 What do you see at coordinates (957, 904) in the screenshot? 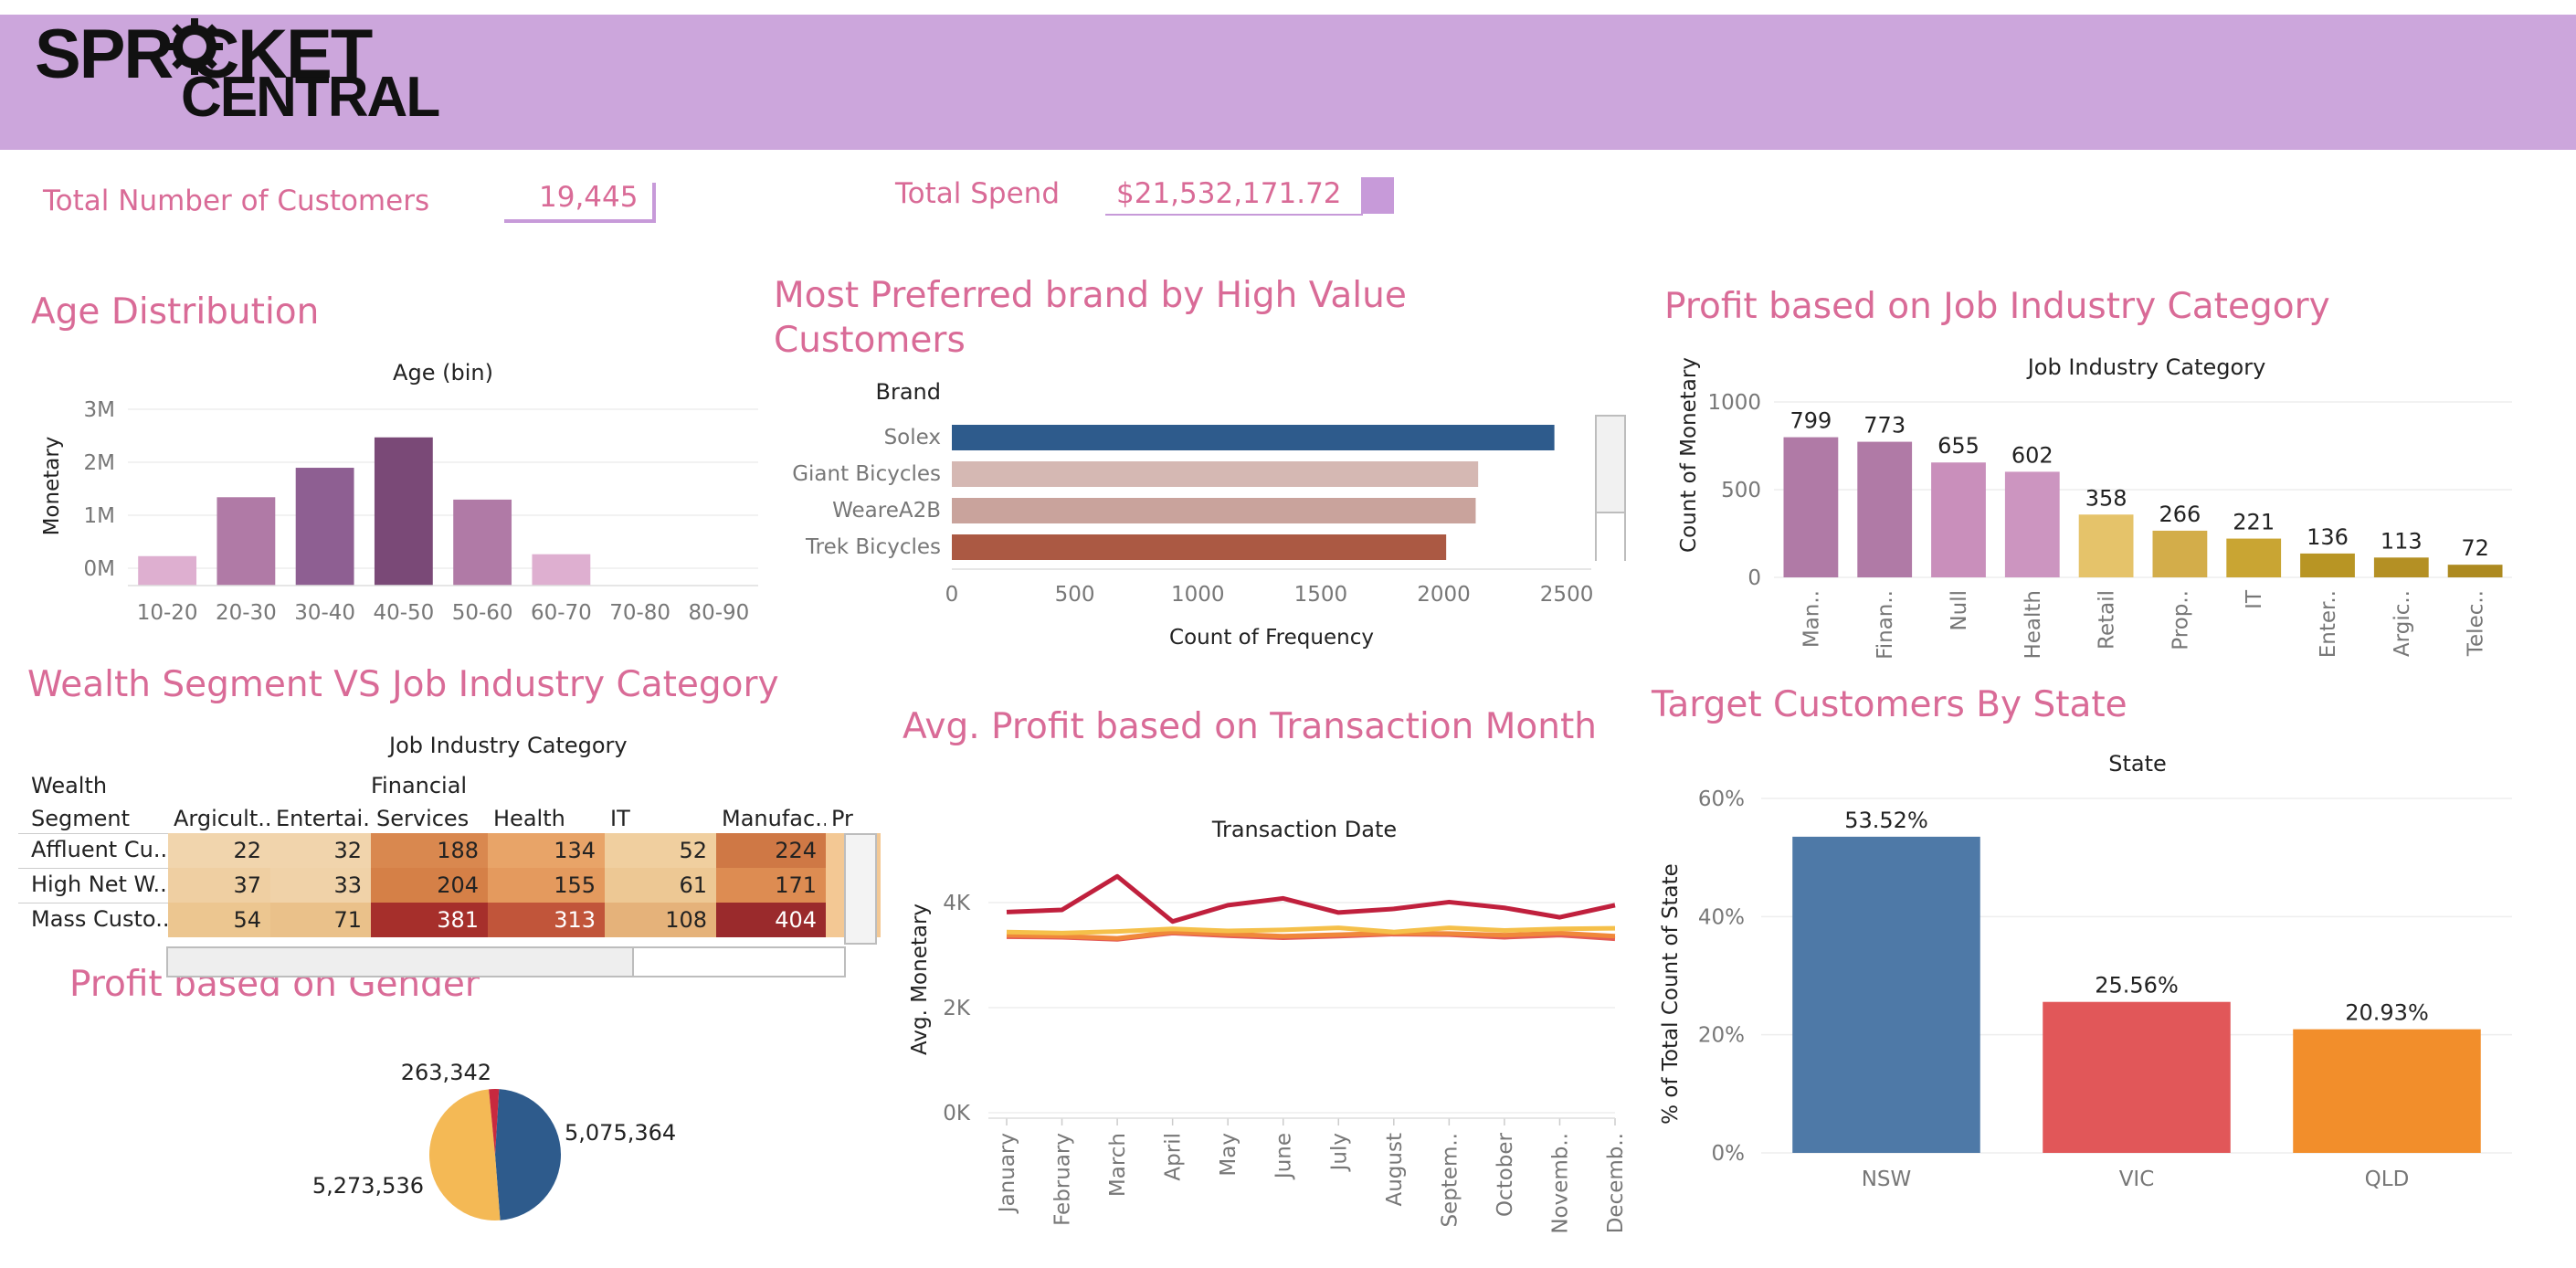
I see `line-y-tick: 4K` at bounding box center [957, 904].